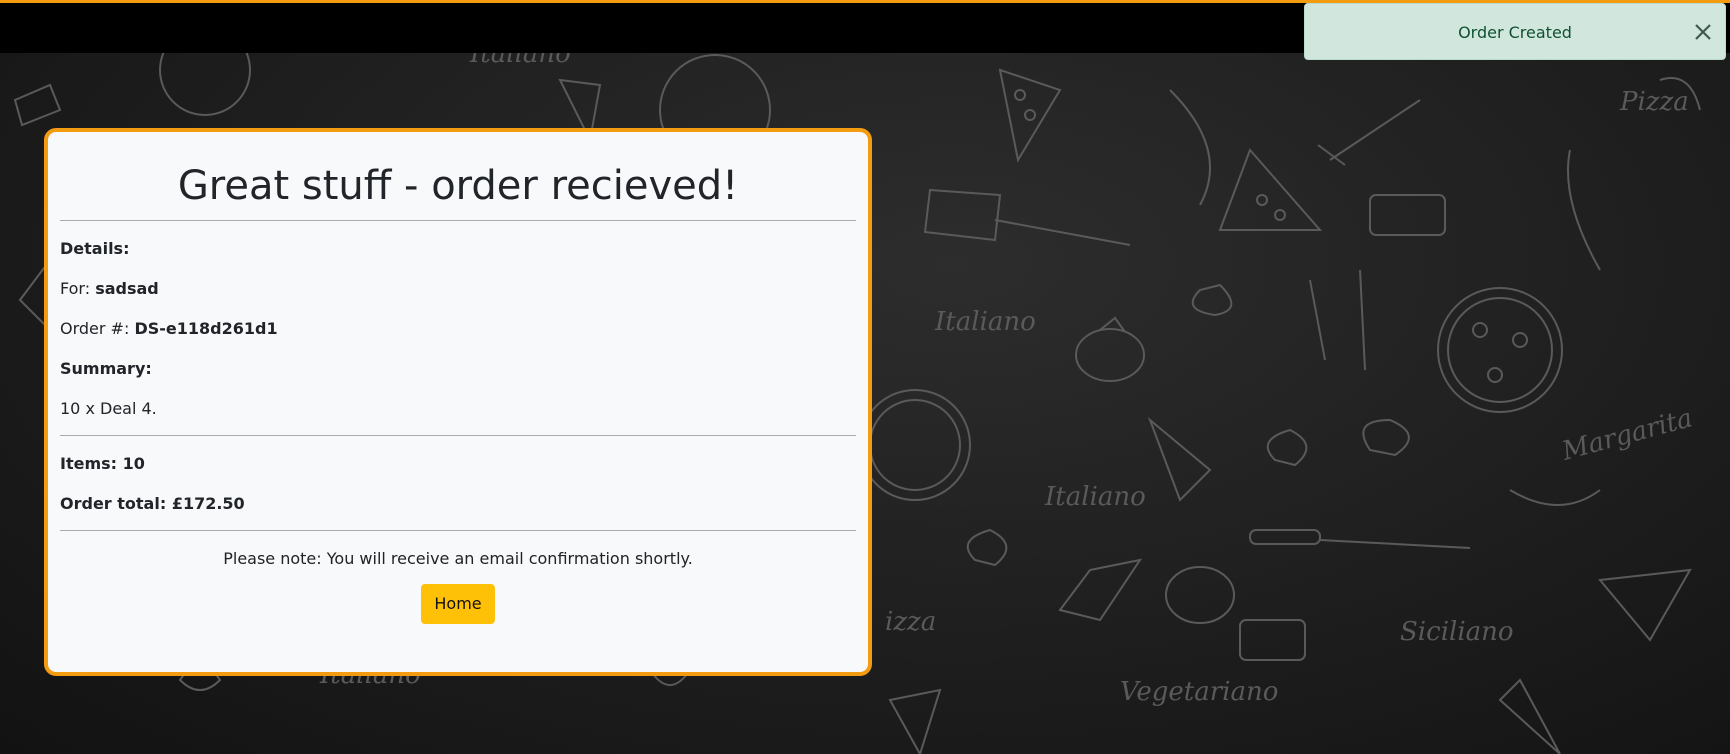  Describe the element at coordinates (206, 328) in the screenshot. I see `order-number: DS-e118d261d1` at that location.